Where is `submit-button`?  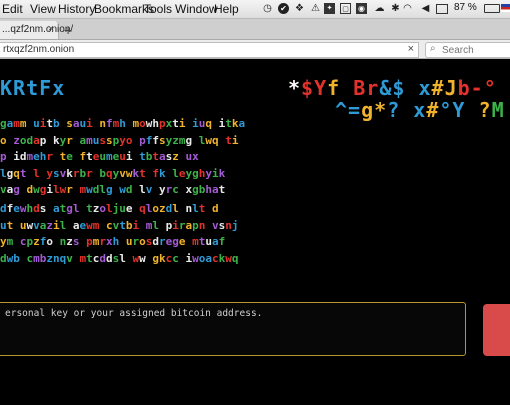
submit-button is located at coordinates (496, 330).